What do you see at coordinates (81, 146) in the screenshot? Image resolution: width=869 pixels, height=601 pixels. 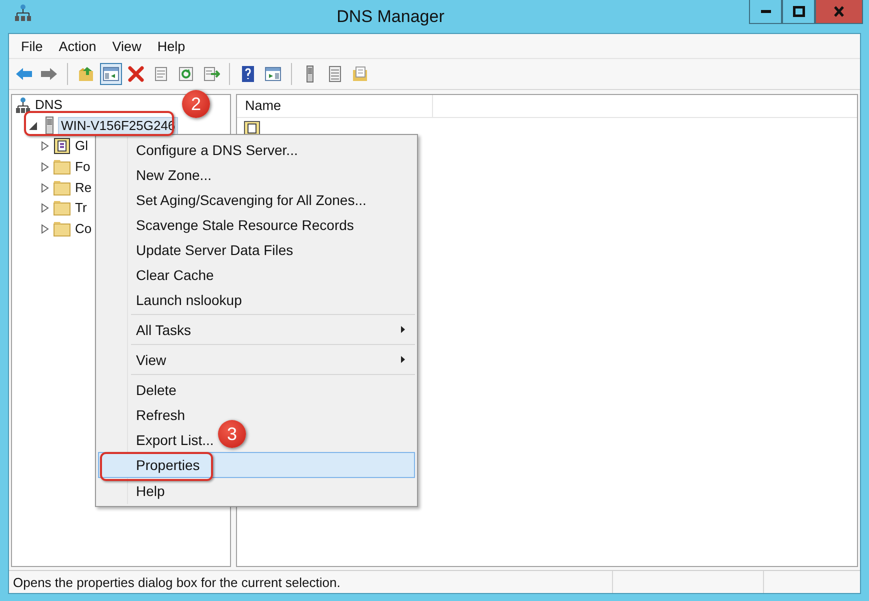 I see `tree-item: Gl` at bounding box center [81, 146].